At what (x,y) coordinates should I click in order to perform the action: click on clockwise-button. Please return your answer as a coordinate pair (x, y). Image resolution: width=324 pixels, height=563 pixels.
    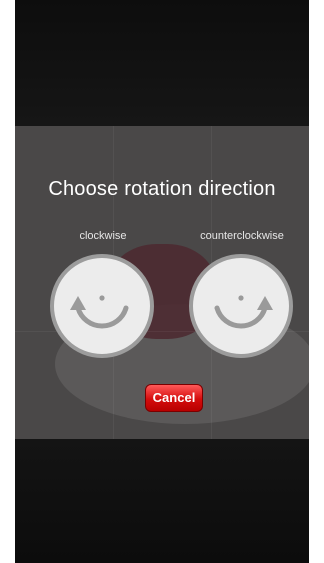
    Looking at the image, I should click on (102, 306).